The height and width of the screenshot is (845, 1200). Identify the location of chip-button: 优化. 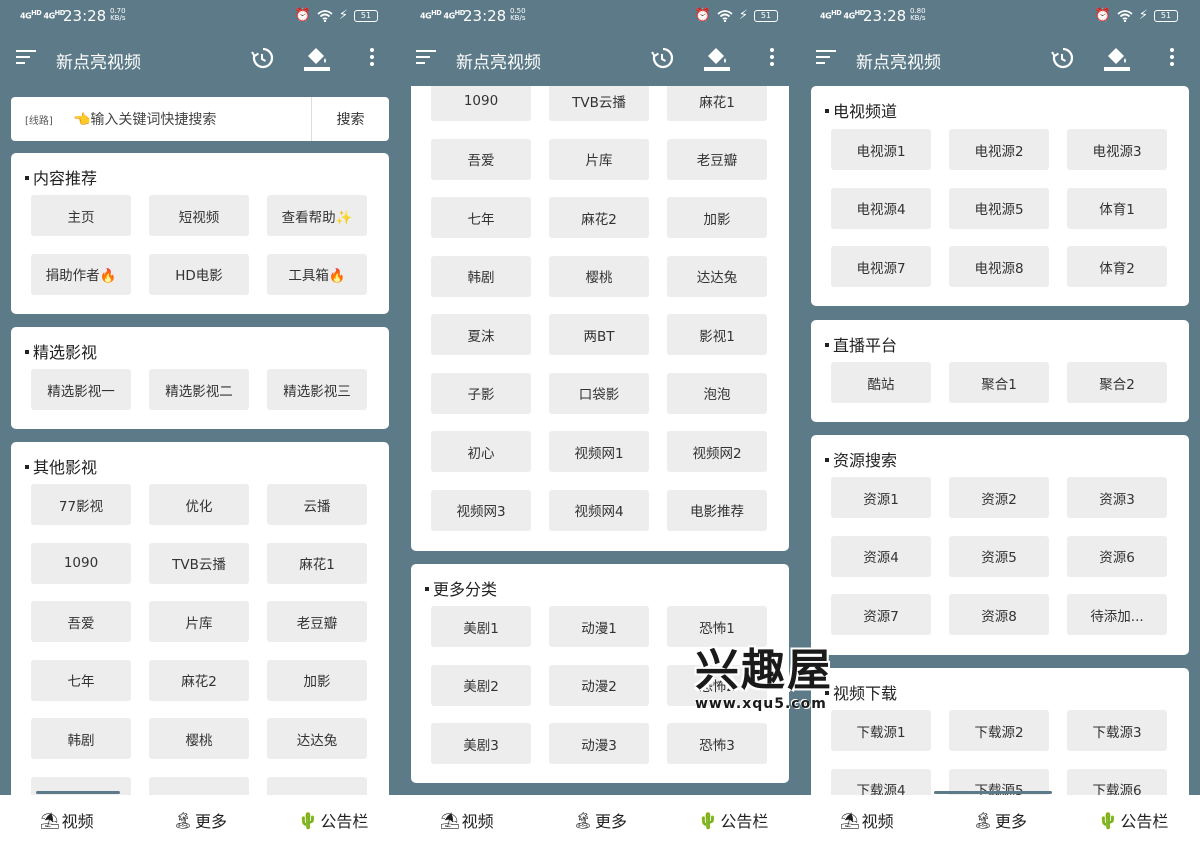
(199, 504).